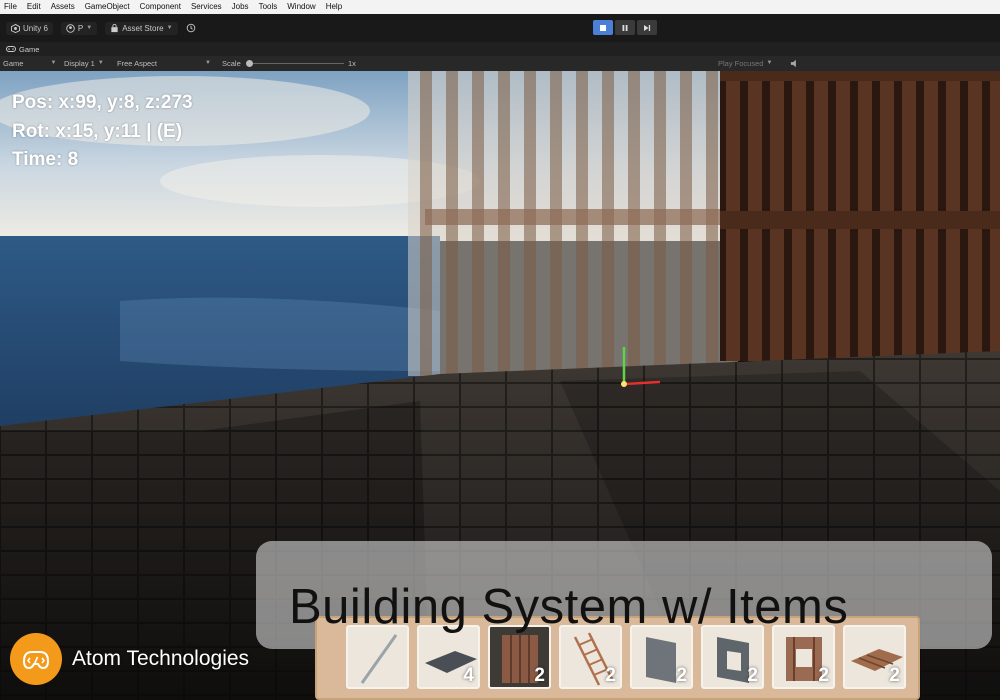 This screenshot has width=1000, height=700. I want to click on asset-store-button: Asset Store ▼, so click(141, 28).